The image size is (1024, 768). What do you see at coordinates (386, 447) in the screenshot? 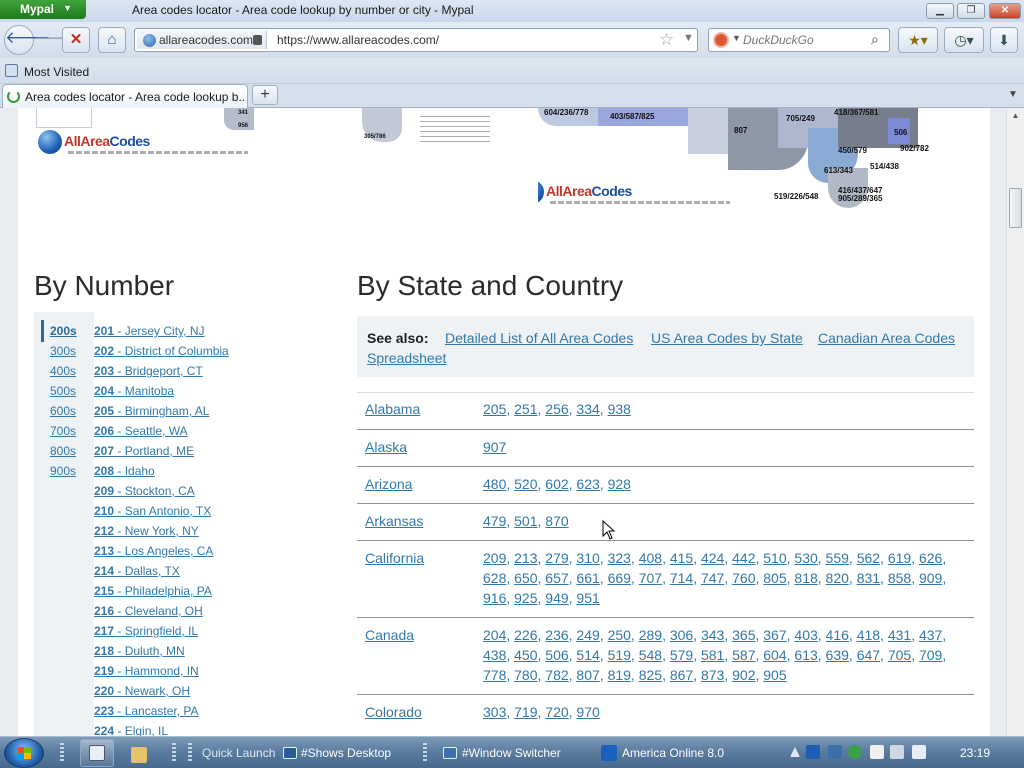
I see `state-link: Alaska` at bounding box center [386, 447].